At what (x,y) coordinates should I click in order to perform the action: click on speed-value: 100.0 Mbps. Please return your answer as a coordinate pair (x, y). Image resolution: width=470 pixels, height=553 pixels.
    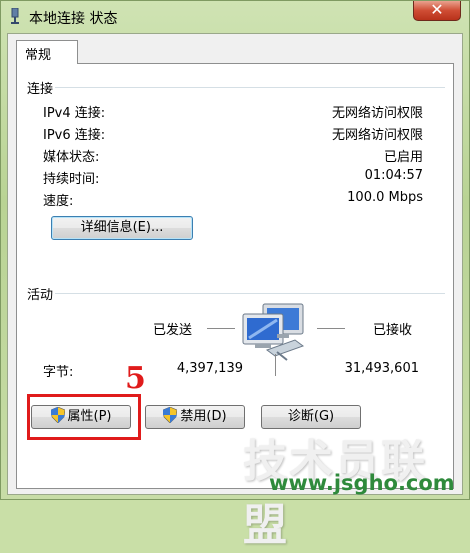
    Looking at the image, I should click on (385, 197).